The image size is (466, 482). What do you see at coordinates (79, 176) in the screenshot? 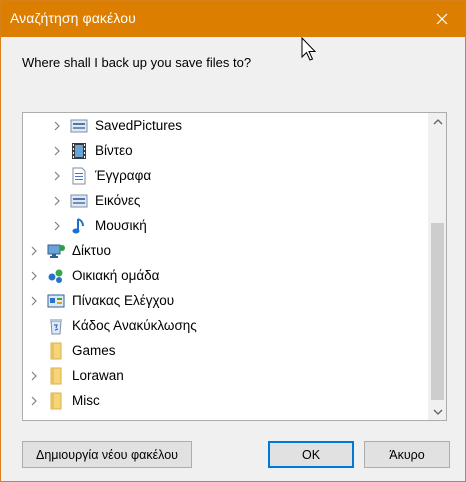
I see `documents-library-icon` at bounding box center [79, 176].